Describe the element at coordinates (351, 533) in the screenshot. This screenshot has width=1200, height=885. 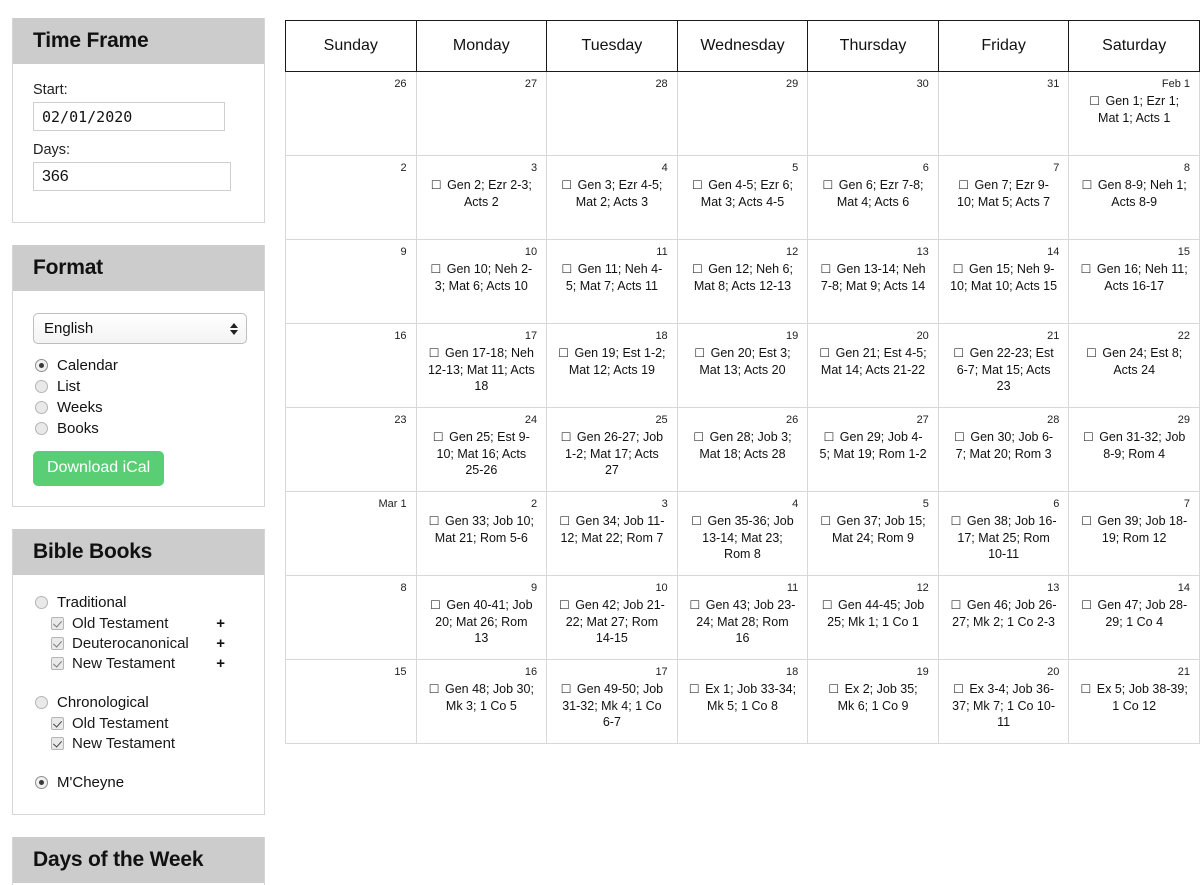
I see `calendar-day-cell: Mar 1` at that location.